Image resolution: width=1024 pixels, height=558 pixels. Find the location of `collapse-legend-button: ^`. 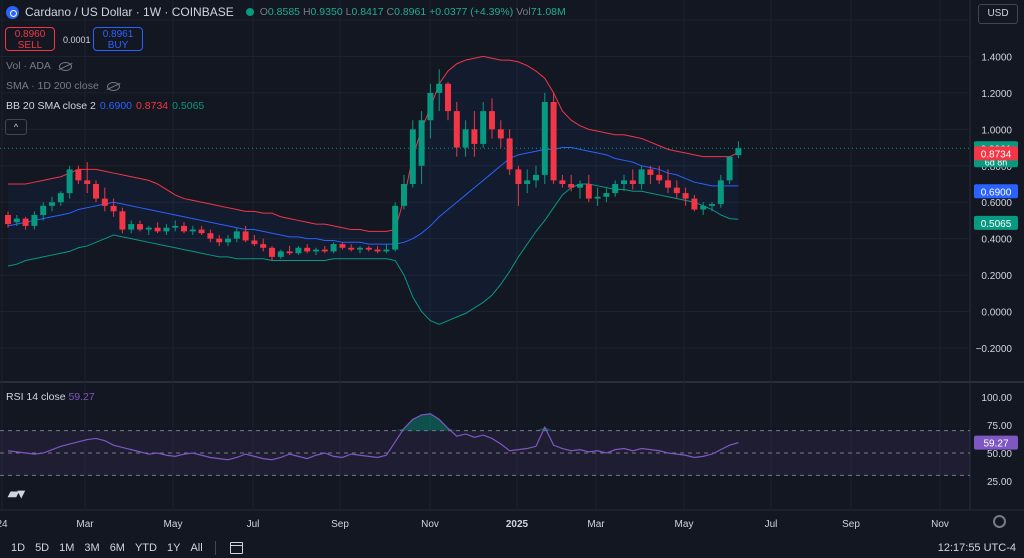

collapse-legend-button: ^ is located at coordinates (16, 127).